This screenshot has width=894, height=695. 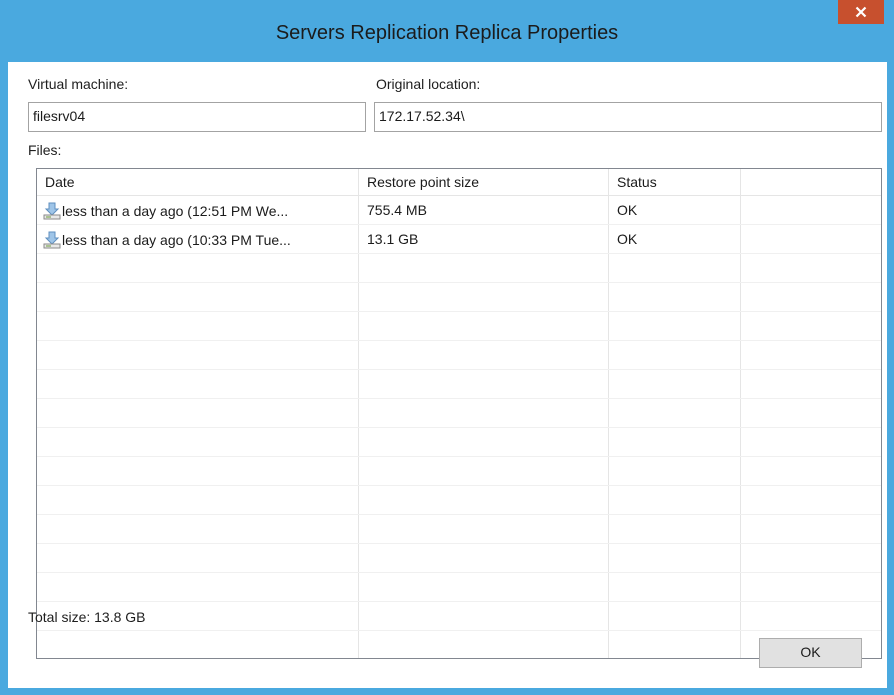 I want to click on total-size-label: Total size: 13.8 GB, so click(x=87, y=617).